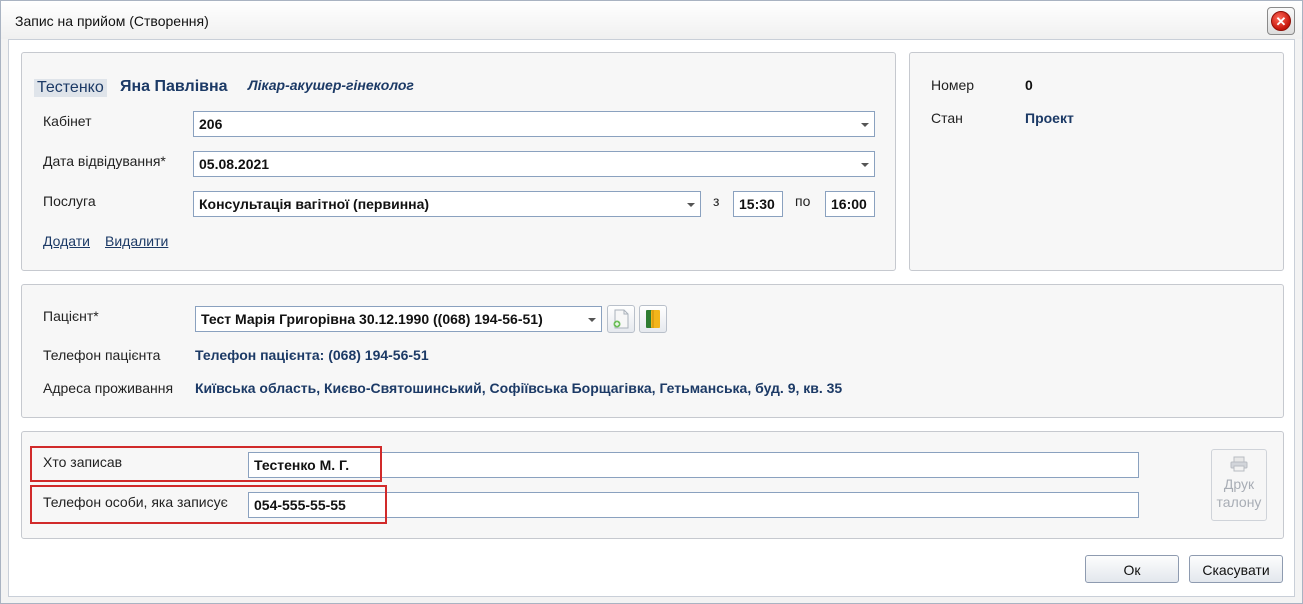 The height and width of the screenshot is (604, 1303). Describe the element at coordinates (953, 85) in the screenshot. I see `number-label: Номер` at that location.